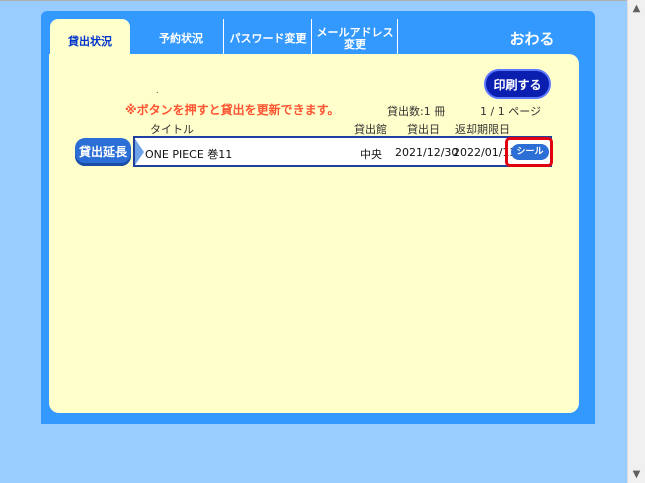 This screenshot has height=483, width=645. I want to click on tab-reservation-status: 予約状況, so click(181, 39).